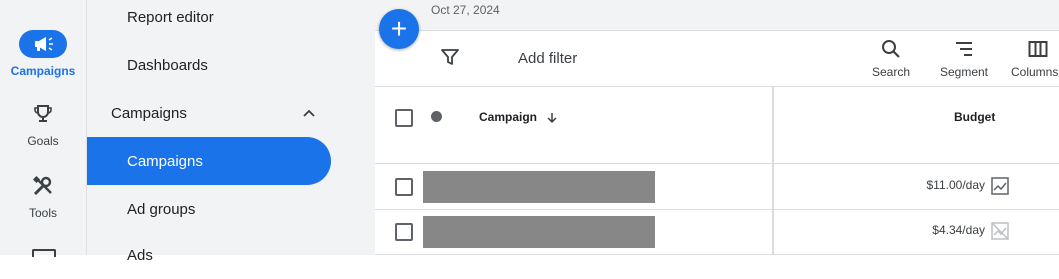  What do you see at coordinates (43, 44) in the screenshot?
I see `megaphone-icon` at bounding box center [43, 44].